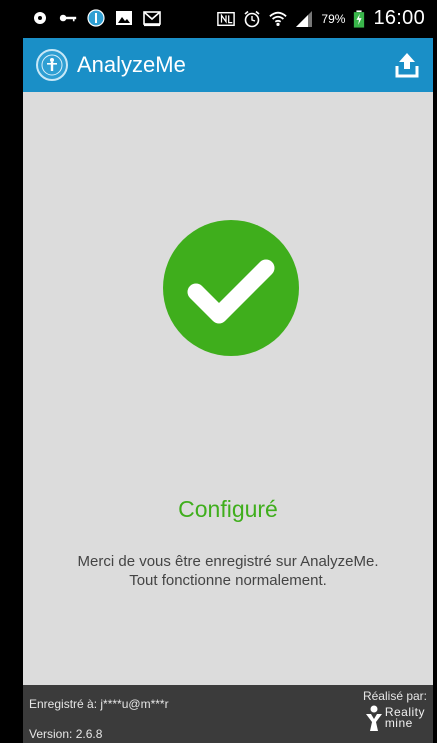 The height and width of the screenshot is (743, 437). I want to click on message-line-2: Tout fonctionne normalement., so click(228, 580).